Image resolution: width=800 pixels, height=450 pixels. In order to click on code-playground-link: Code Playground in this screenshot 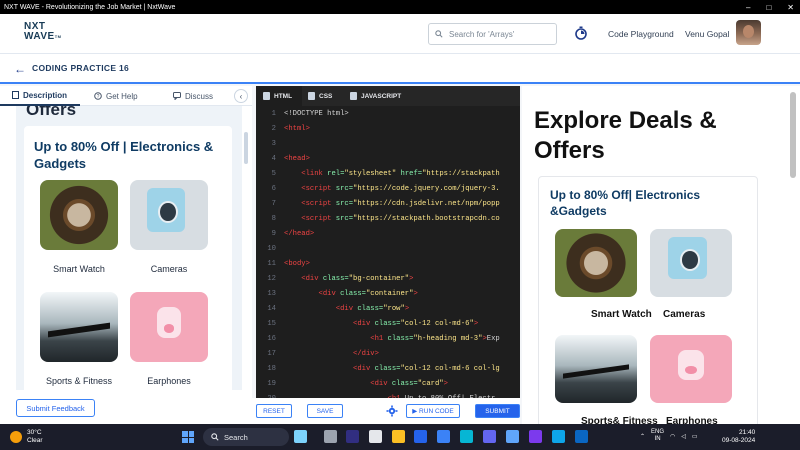, I will do `click(641, 34)`.